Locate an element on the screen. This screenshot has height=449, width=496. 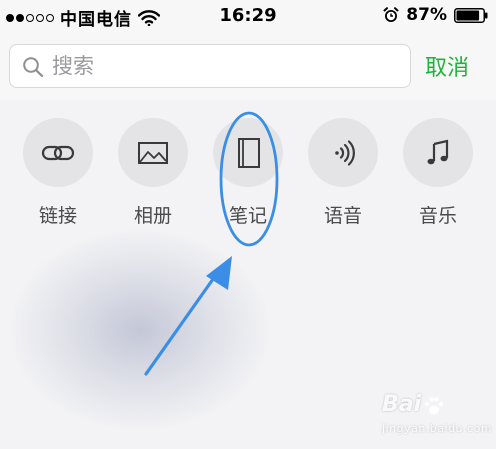
option-voice: 语音 is located at coordinates (343, 173).